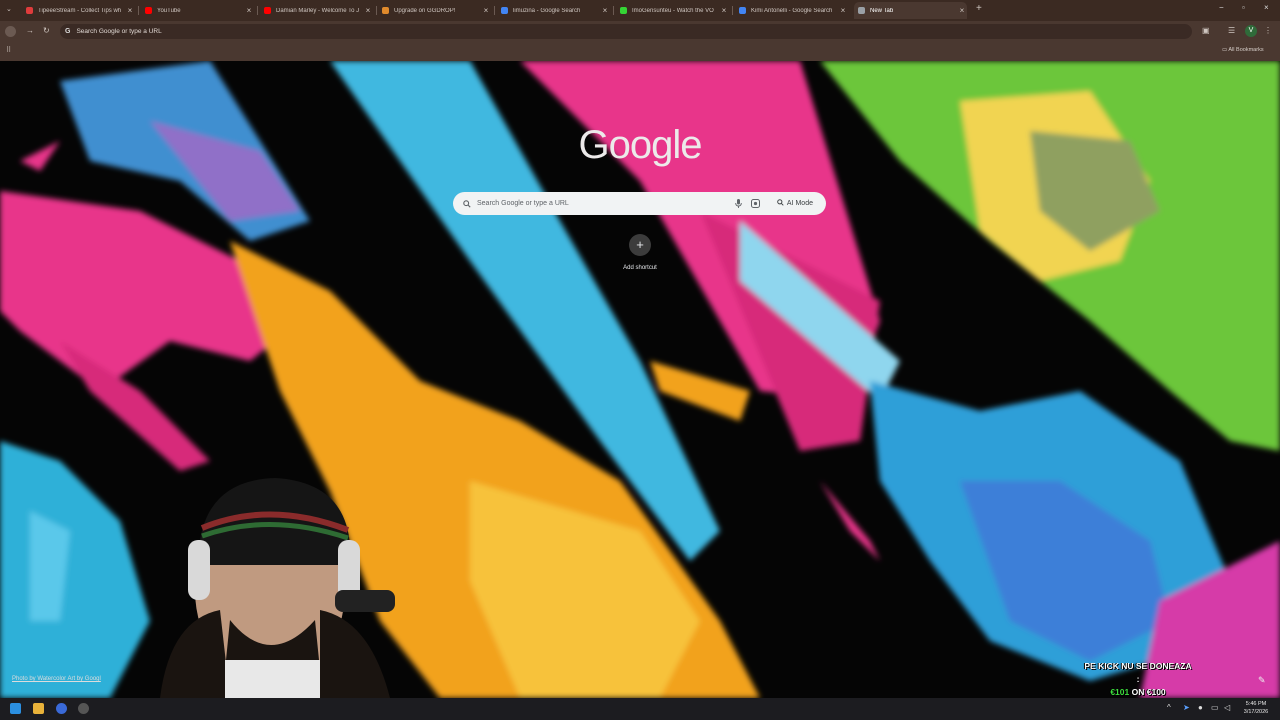 The height and width of the screenshot is (720, 1280). I want to click on customize-pencil-icon: ✎, so click(1262, 680).